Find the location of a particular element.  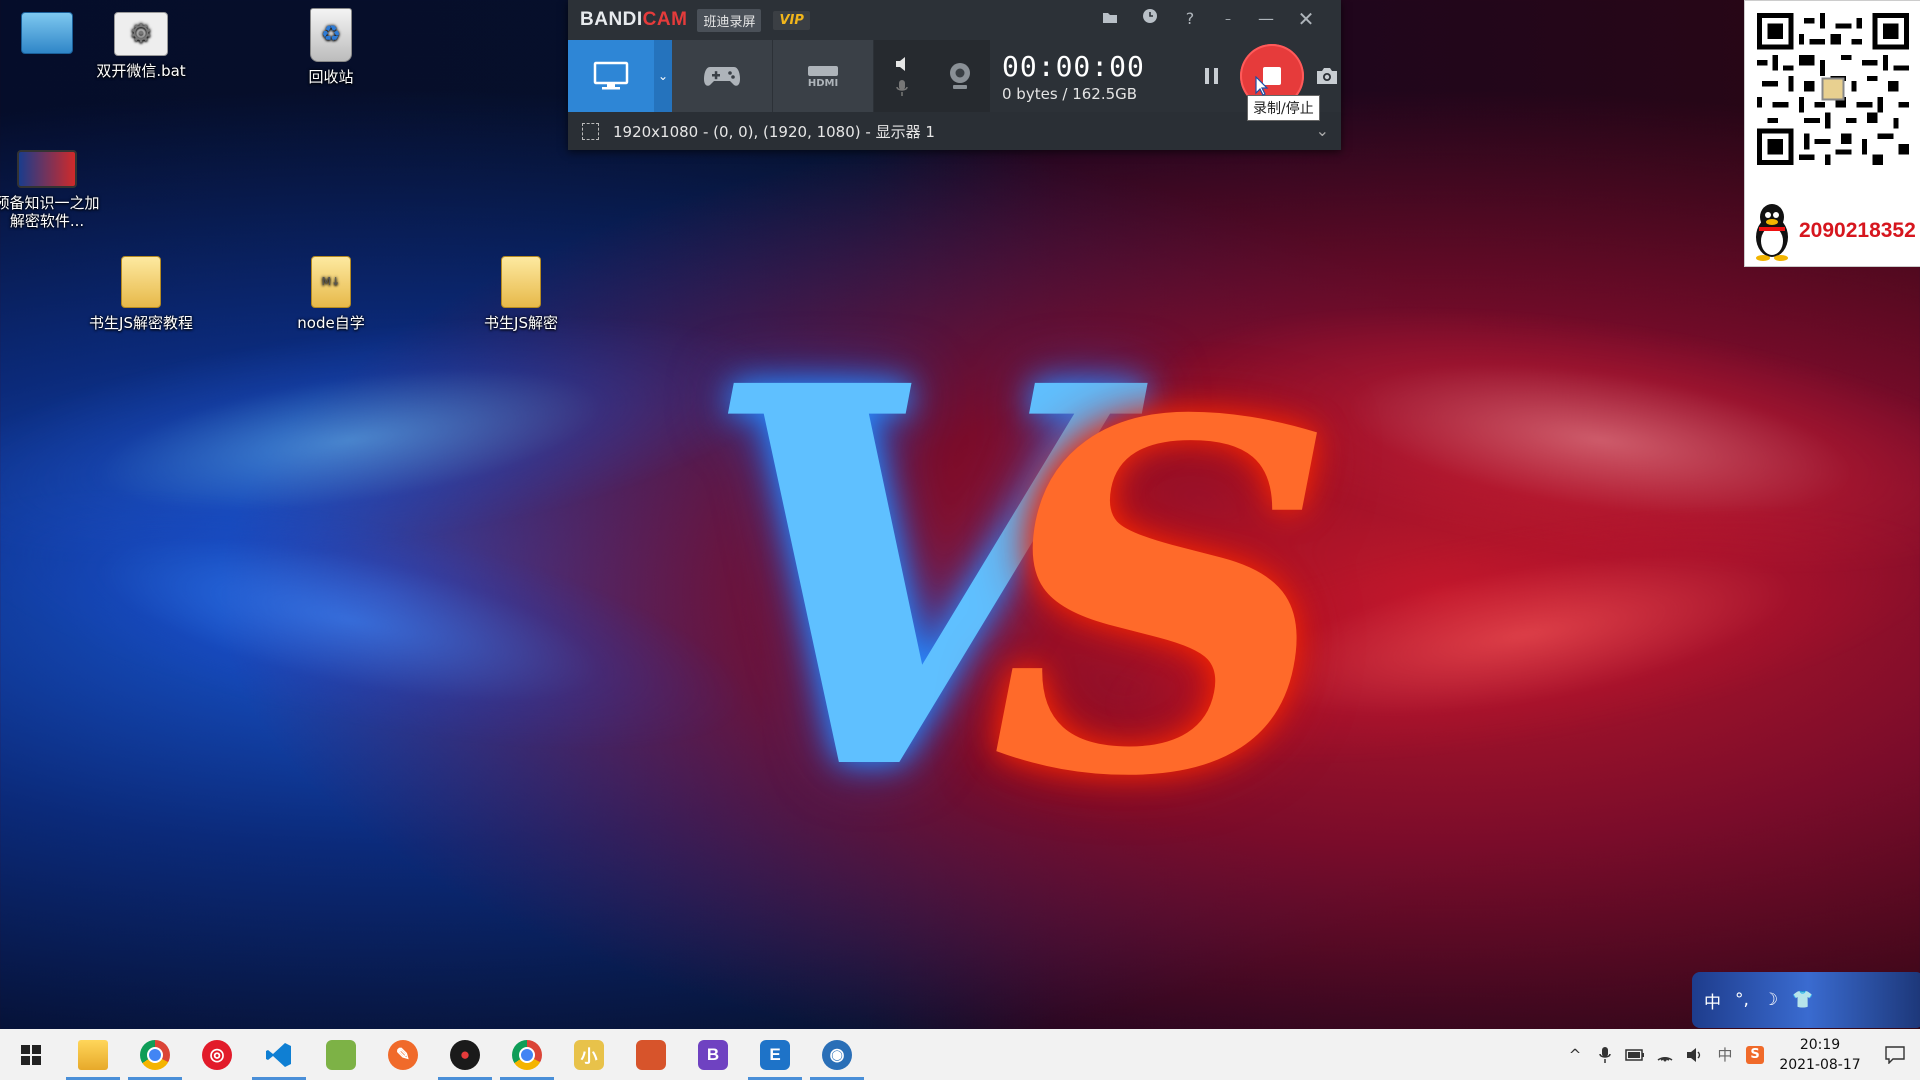

camera-icon is located at coordinates (1326, 76).